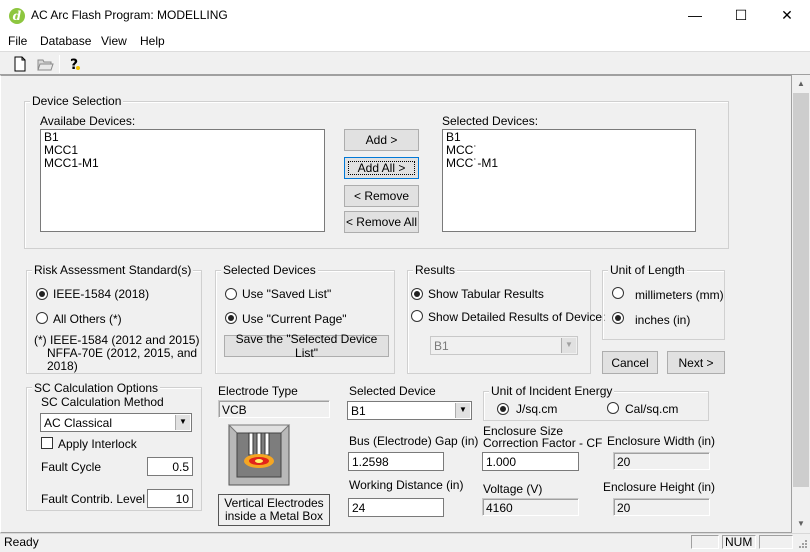 Image resolution: width=810 pixels, height=552 pixels. Describe the element at coordinates (739, 542) in the screenshot. I see `status-num-indicator: NUM` at that location.